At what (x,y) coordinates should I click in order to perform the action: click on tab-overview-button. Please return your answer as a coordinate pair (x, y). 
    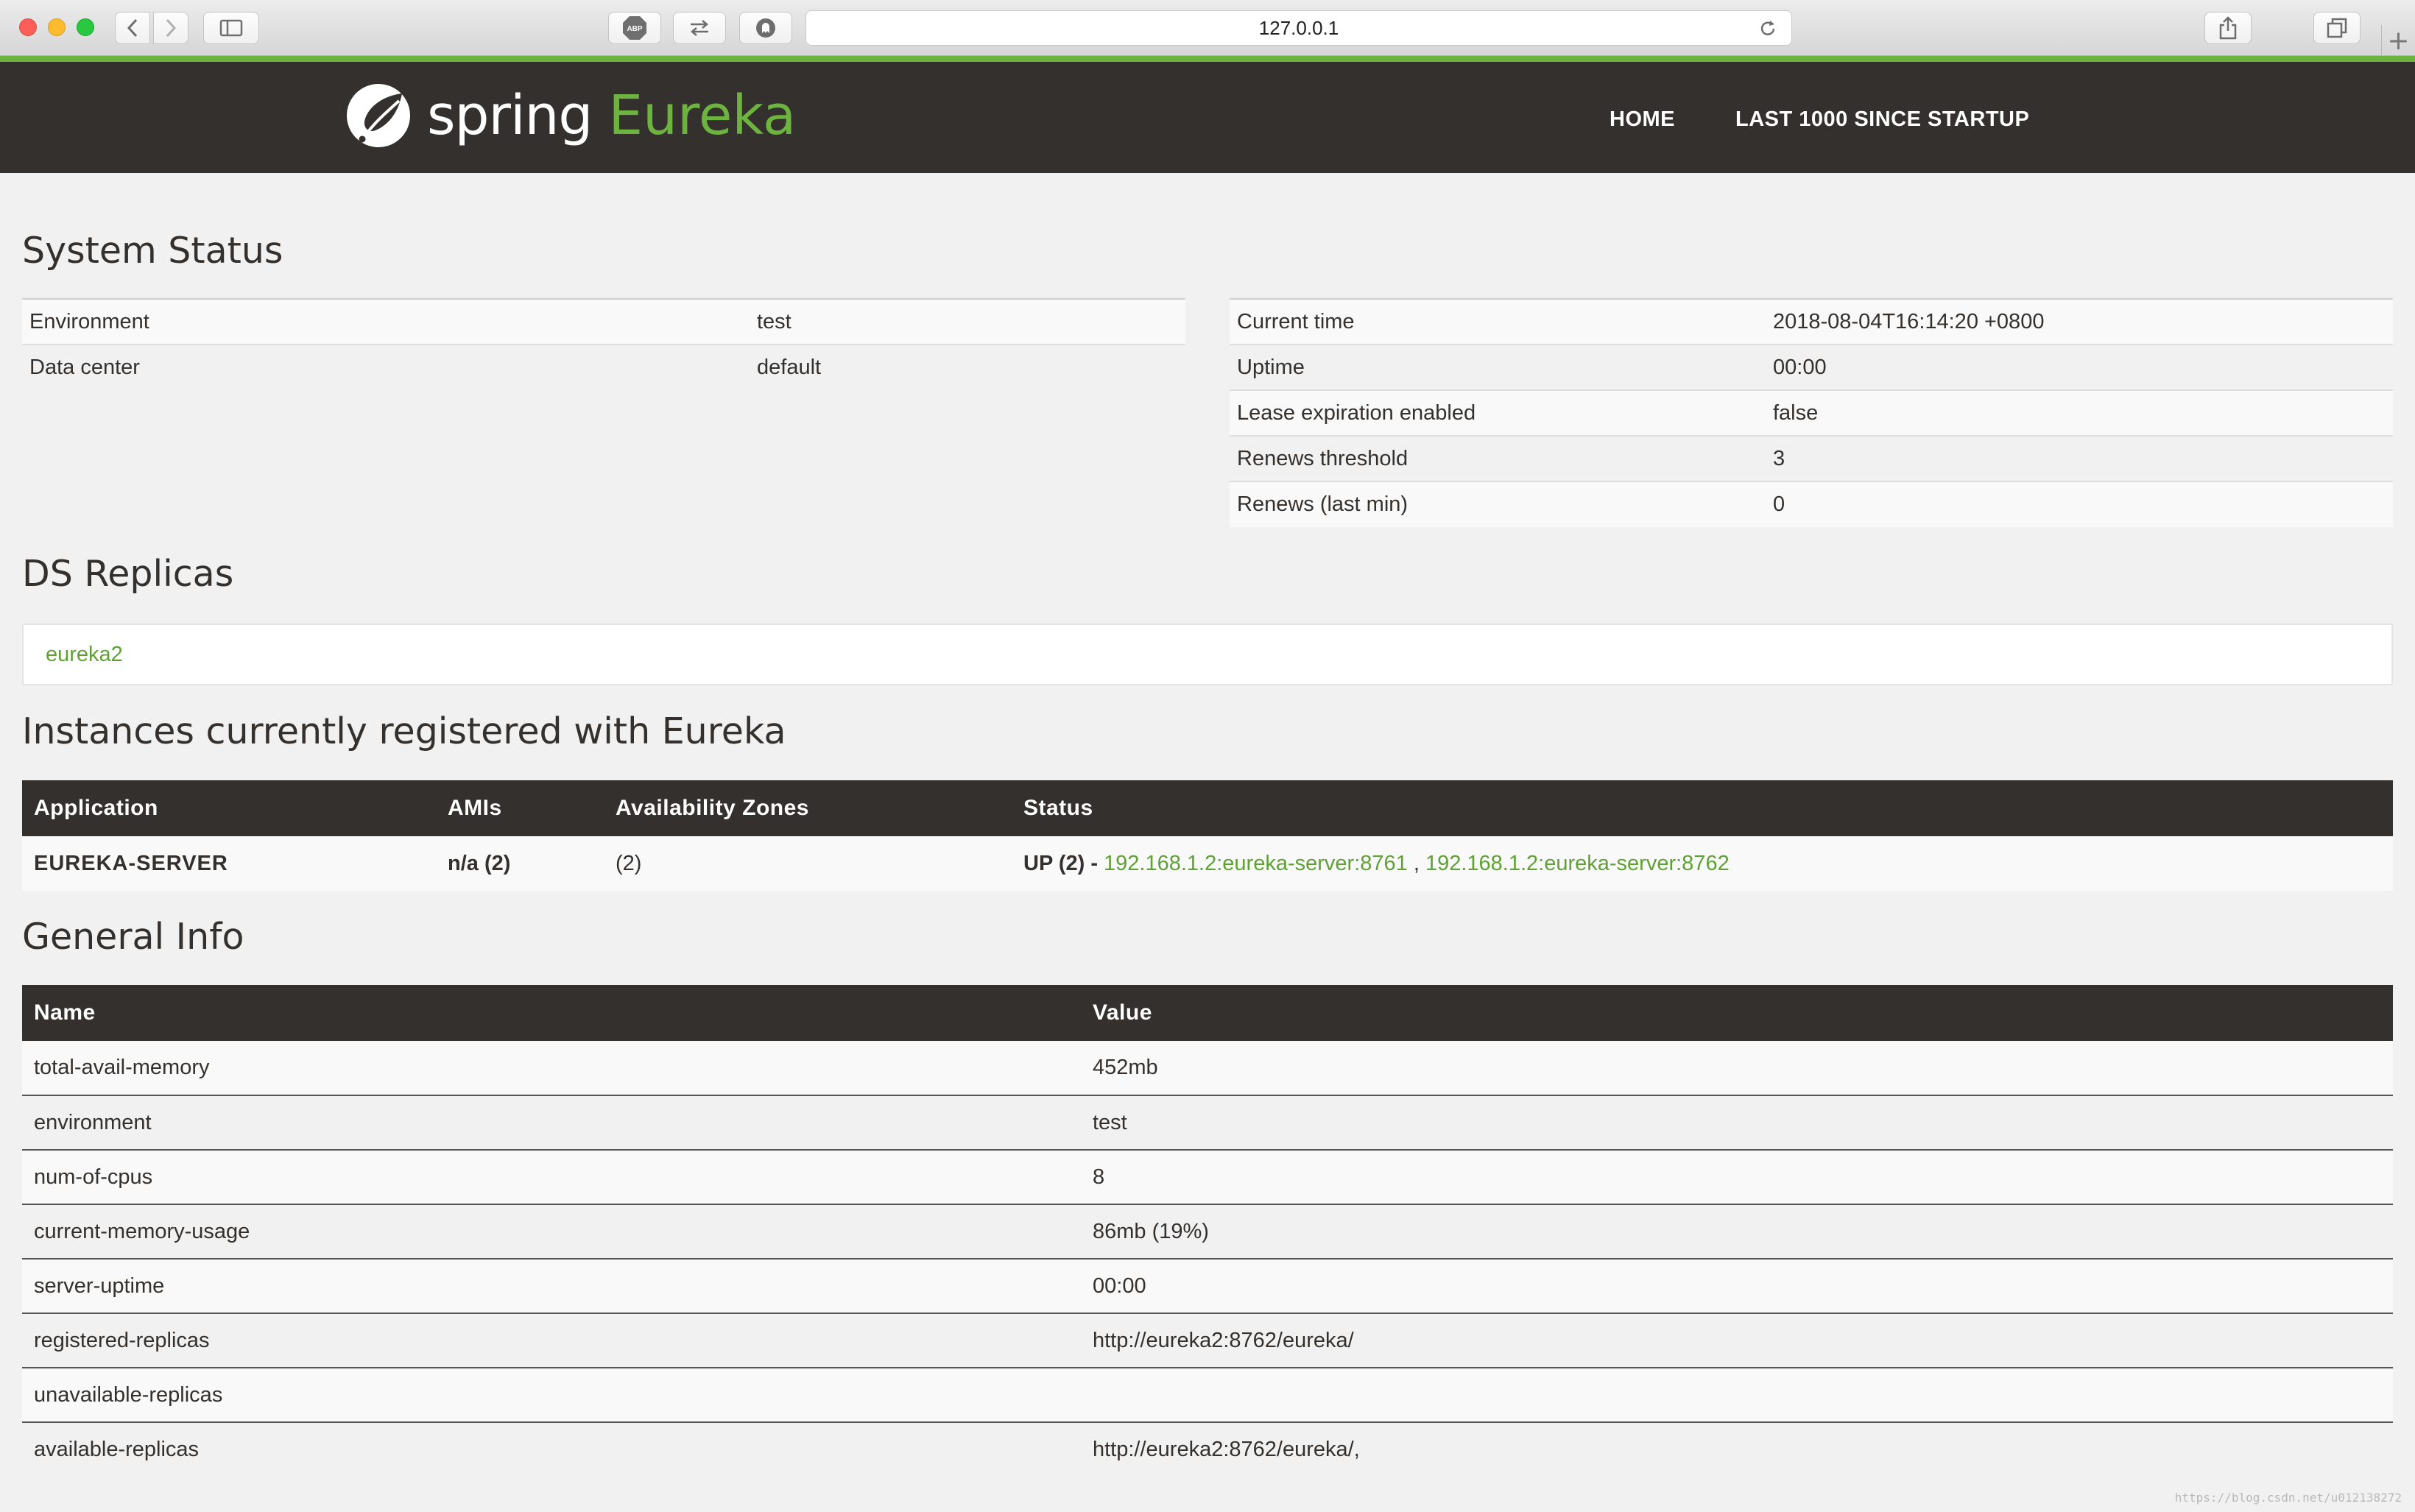
    Looking at the image, I should click on (2337, 28).